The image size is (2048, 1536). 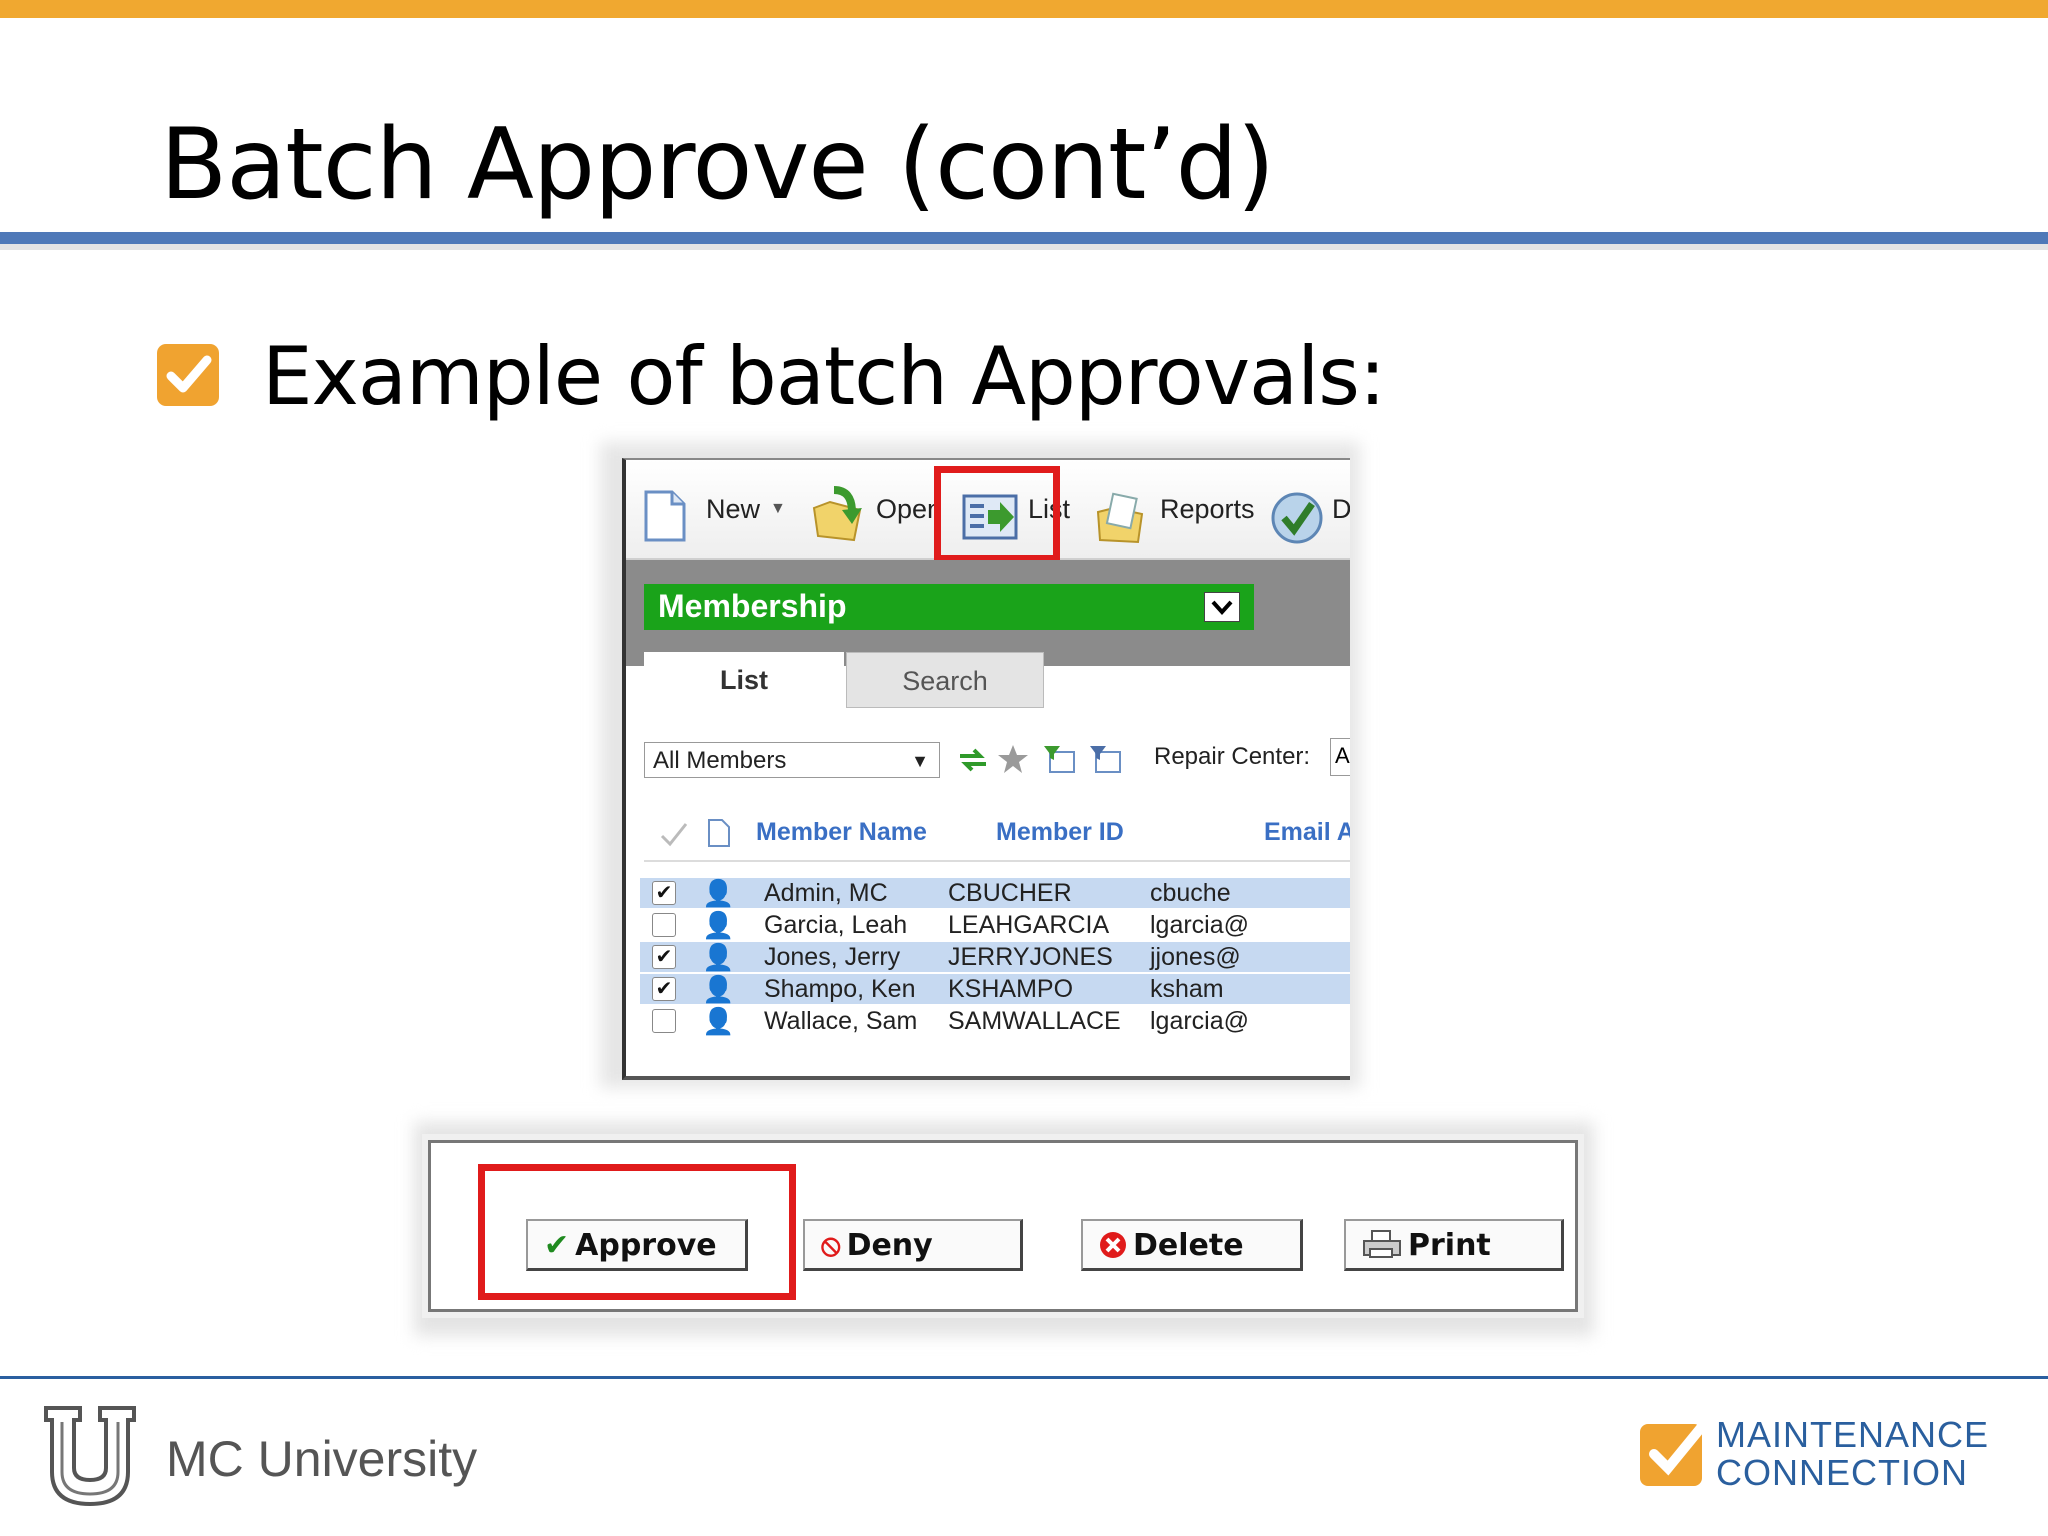 I want to click on brand-line-1: MAINTENANCE, so click(x=1853, y=1434).